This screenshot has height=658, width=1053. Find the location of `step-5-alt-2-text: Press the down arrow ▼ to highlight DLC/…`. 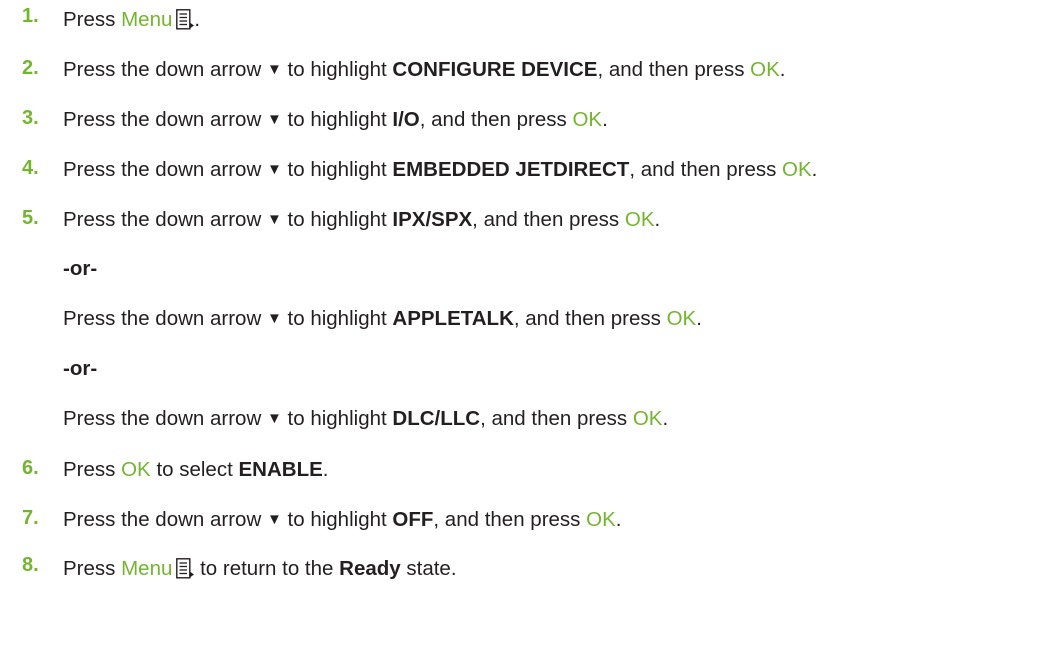

step-5-alt-2-text: Press the down arrow ▼ to highlight DLC/… is located at coordinates (366, 418).